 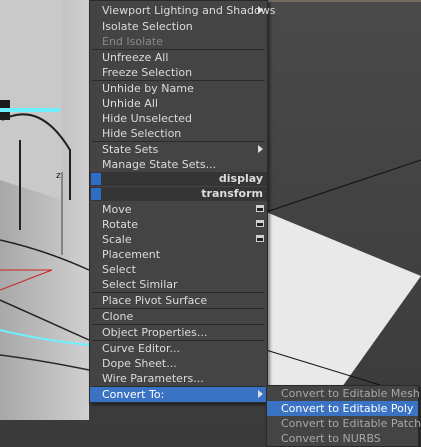 I want to click on quad-header-transform: transform, so click(x=178, y=194).